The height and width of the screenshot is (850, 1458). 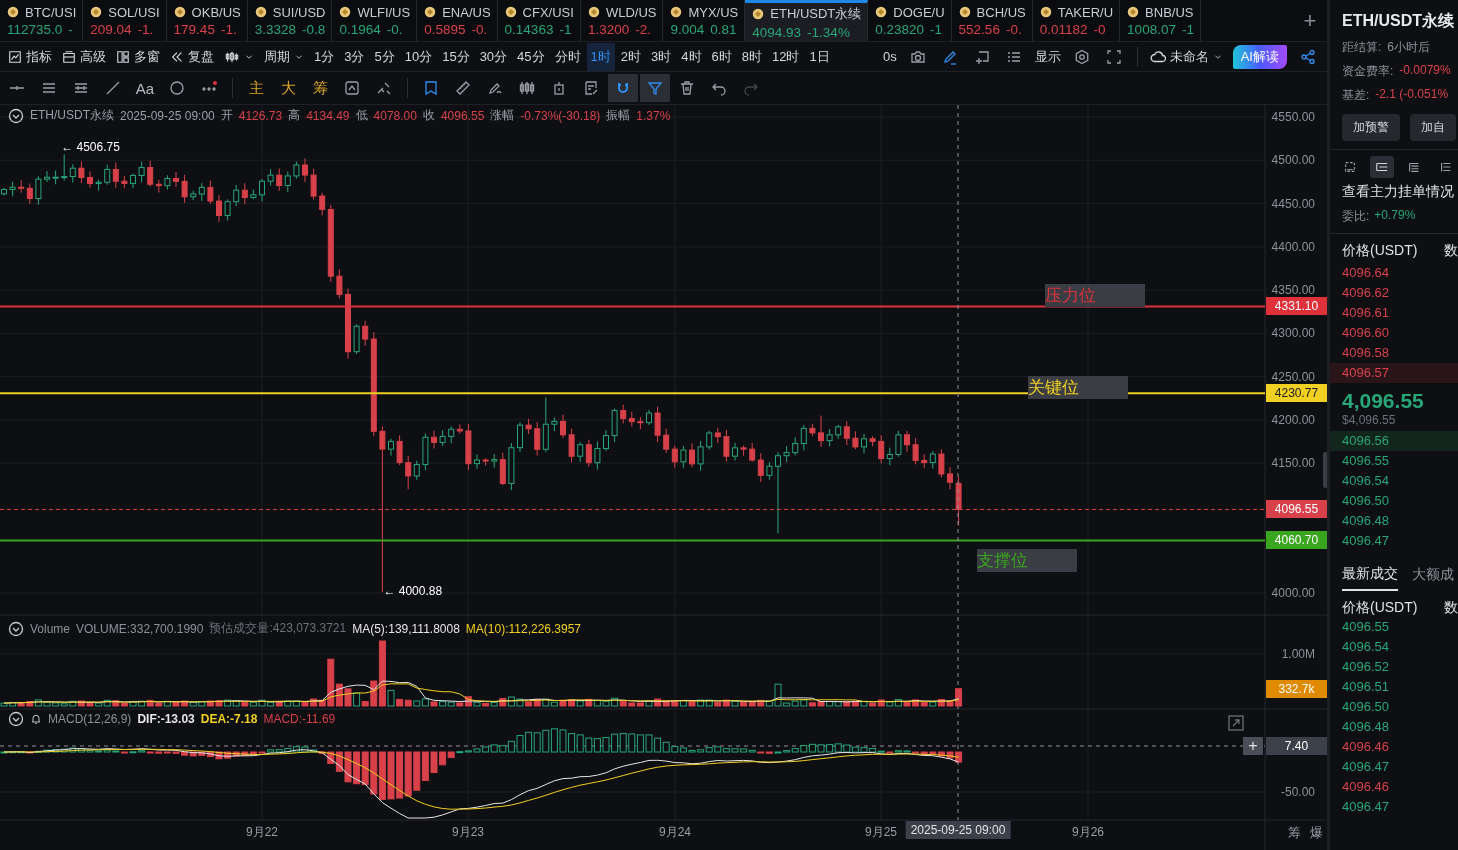 I want to click on interval-tab: 12时, so click(x=786, y=56).